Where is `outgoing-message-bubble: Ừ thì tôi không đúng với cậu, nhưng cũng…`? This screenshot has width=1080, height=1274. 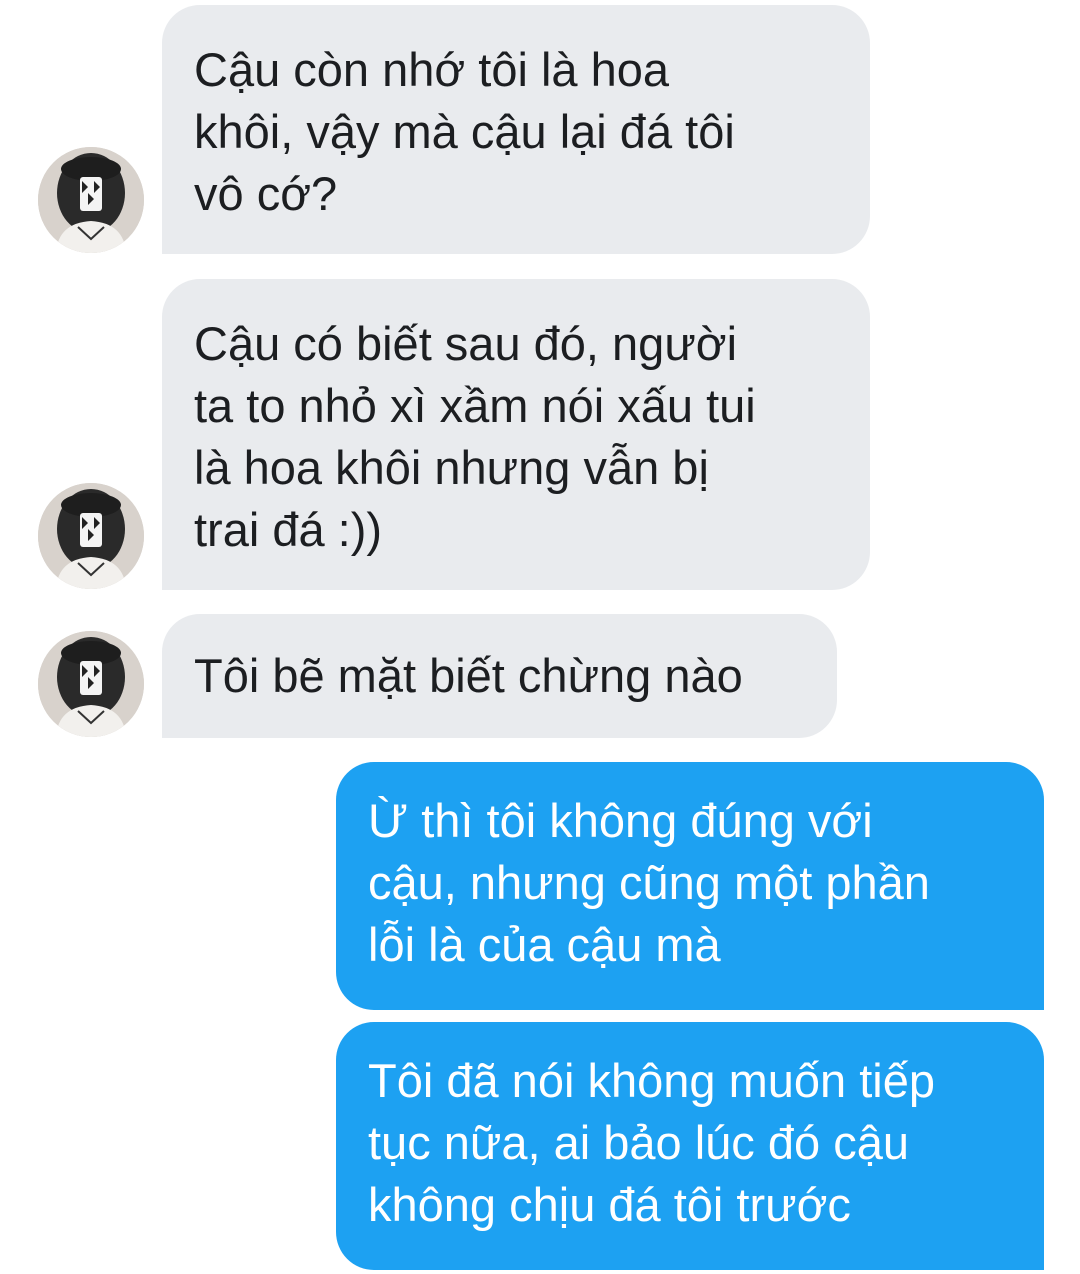 outgoing-message-bubble: Ừ thì tôi không đúng với cậu, nhưng cũng… is located at coordinates (690, 886).